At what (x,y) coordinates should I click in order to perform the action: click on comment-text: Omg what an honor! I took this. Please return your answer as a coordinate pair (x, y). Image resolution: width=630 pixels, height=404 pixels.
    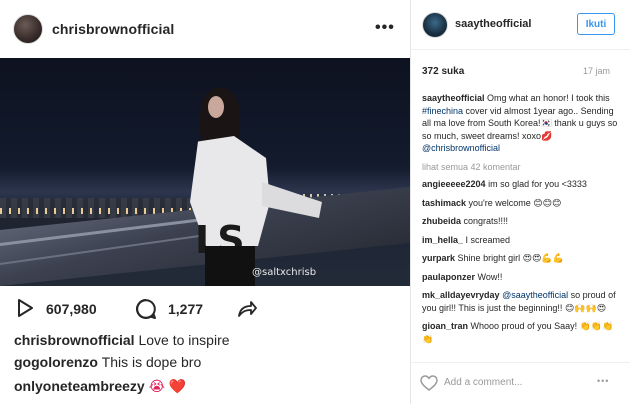
    Looking at the image, I should click on (548, 98).